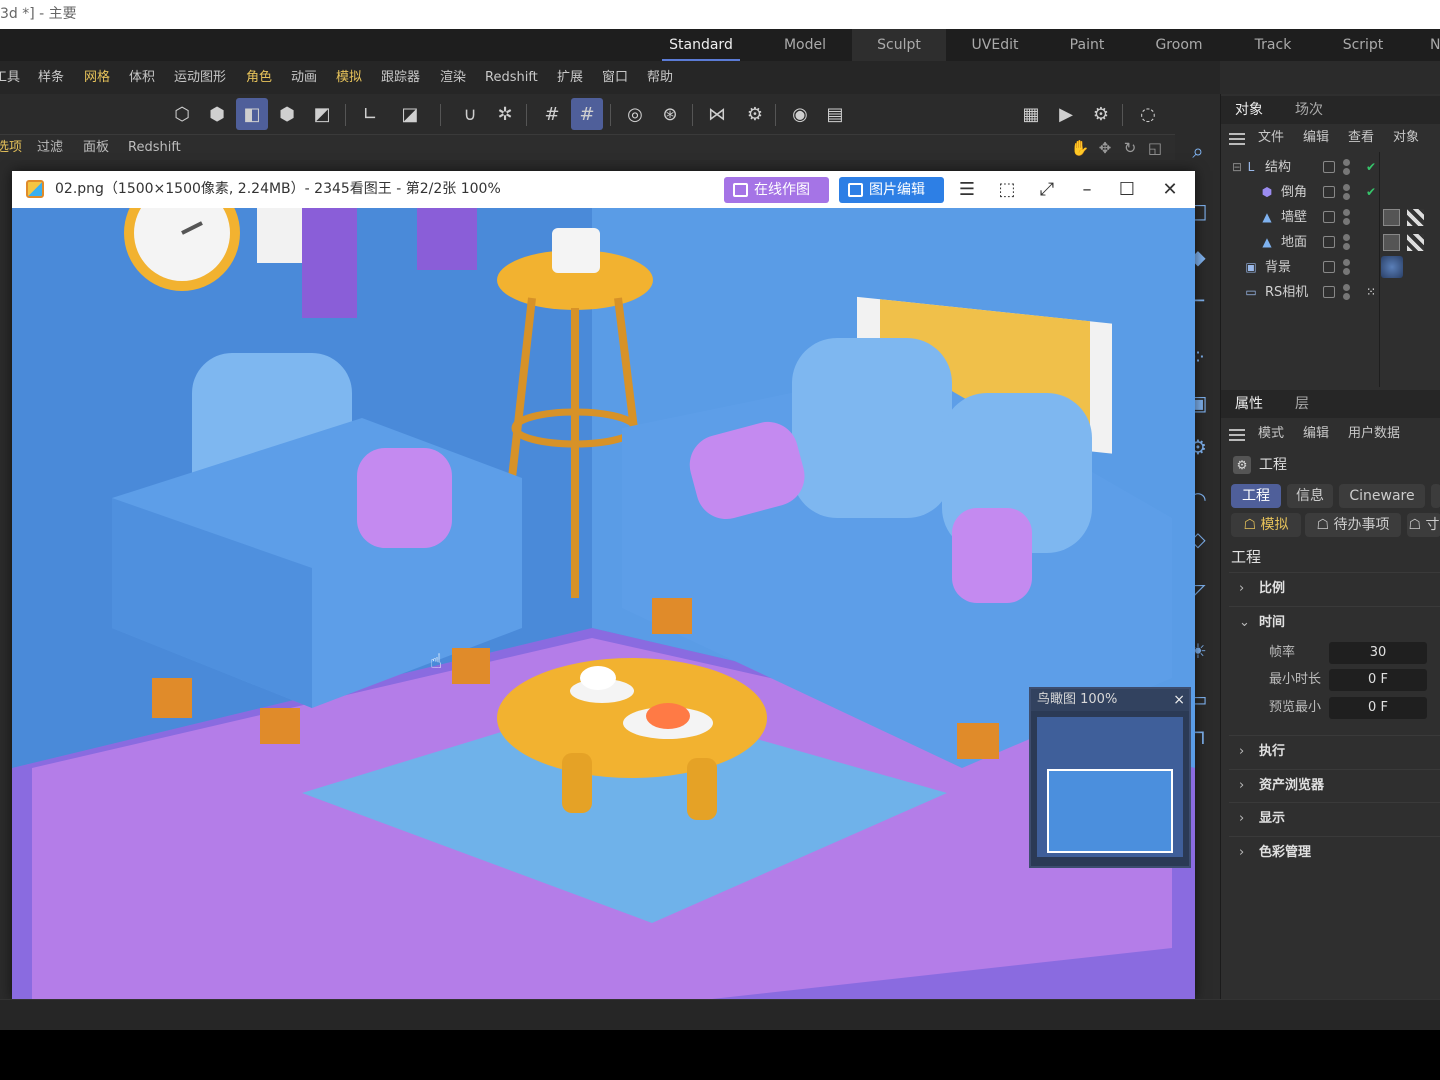 This screenshot has height=1080, width=1440. Describe the element at coordinates (1415, 242) in the screenshot. I see `material-tag-icon` at that location.